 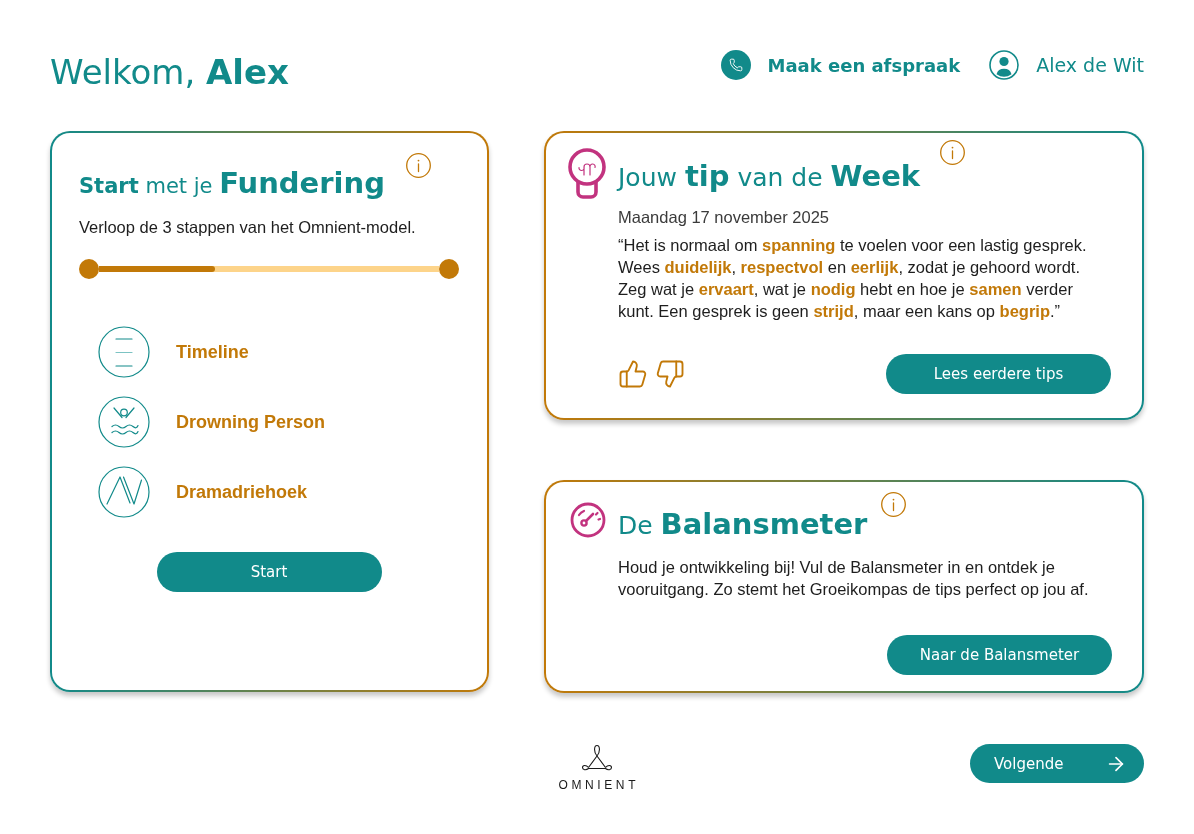 I want to click on thumbs-down-icon, so click(x=670, y=374).